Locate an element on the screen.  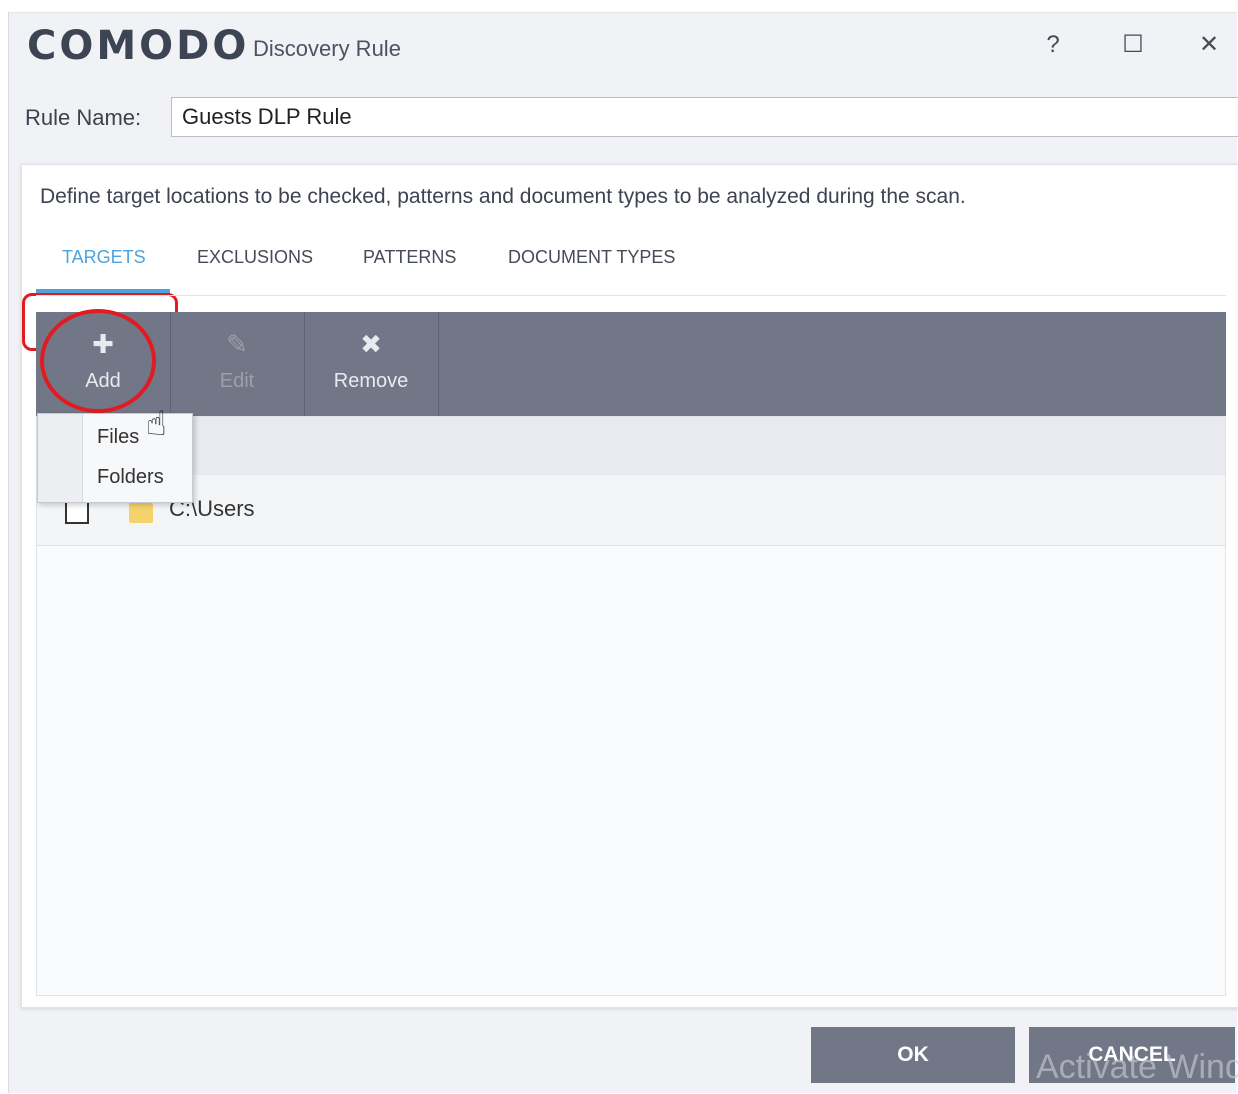
pencil-icon: ✎ is located at coordinates (237, 344).